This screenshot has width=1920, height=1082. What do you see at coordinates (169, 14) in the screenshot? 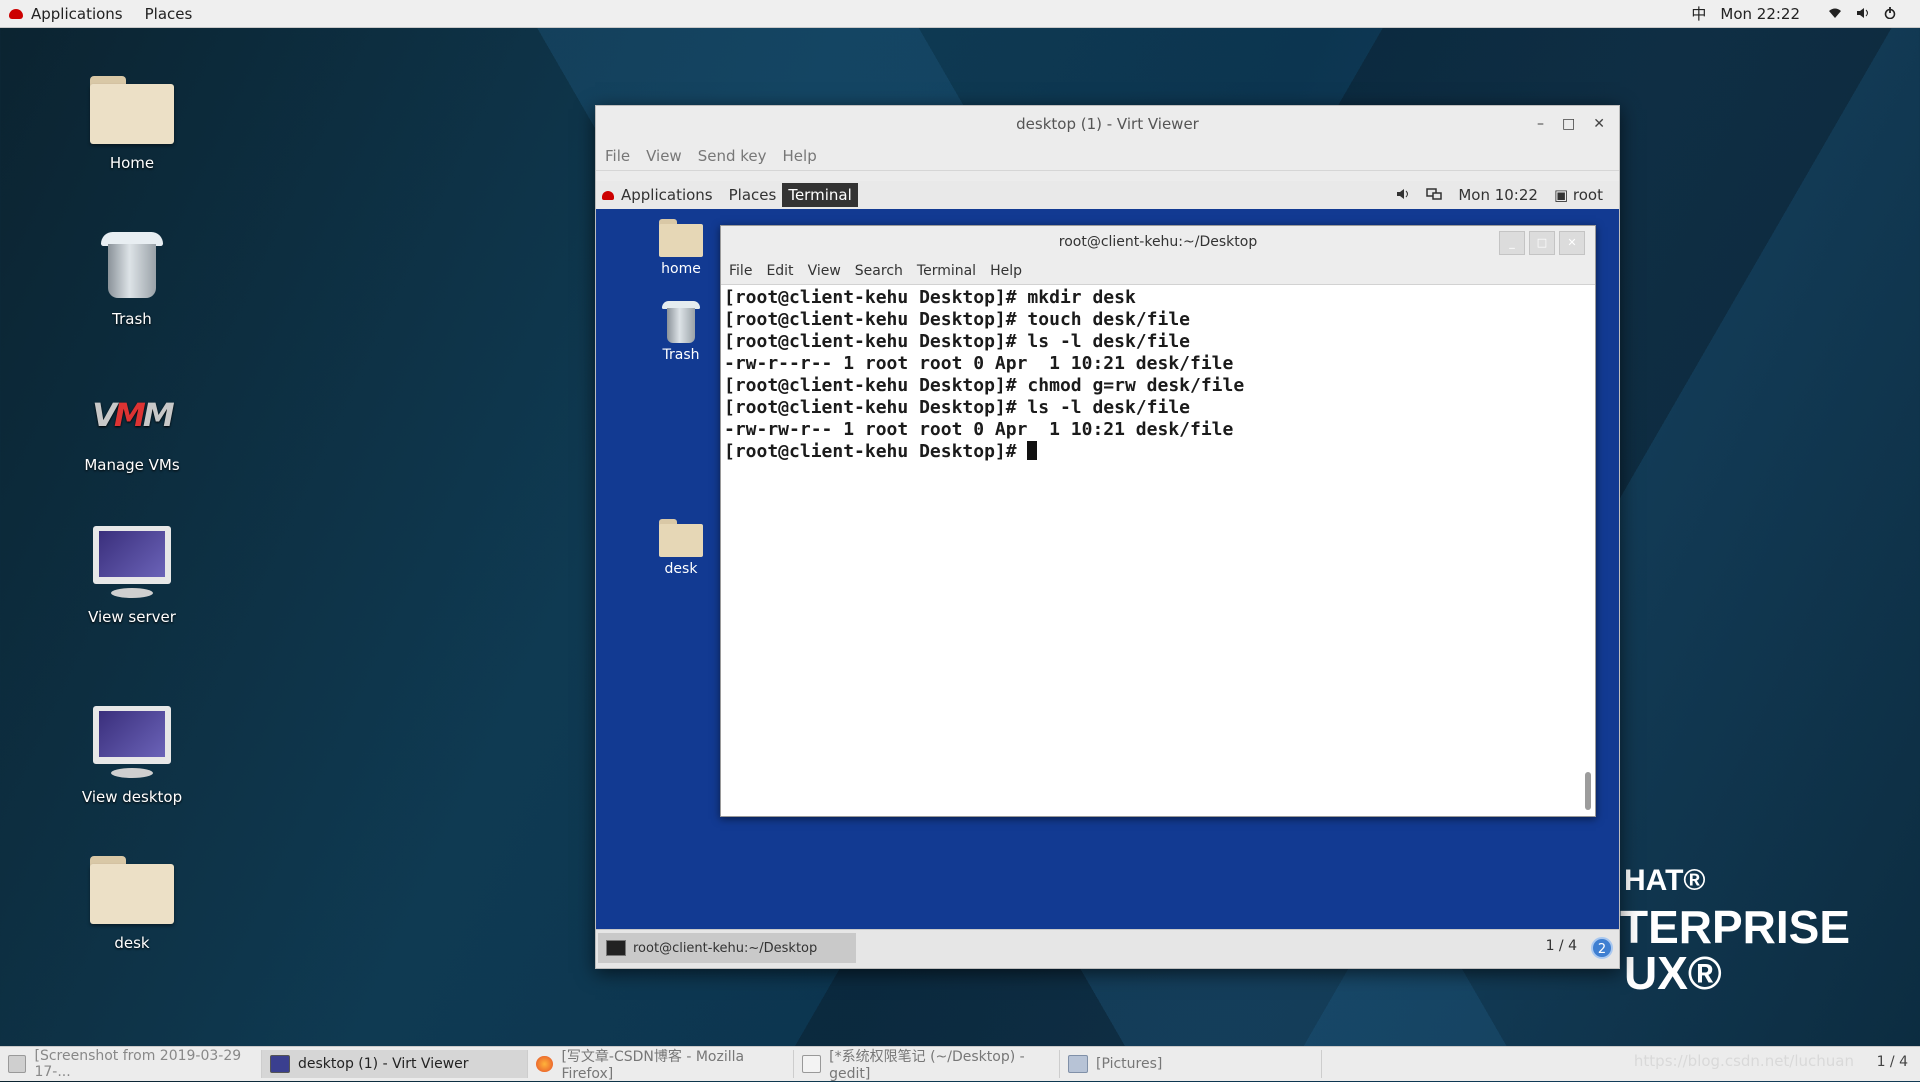
I see `places-menu: Places` at bounding box center [169, 14].